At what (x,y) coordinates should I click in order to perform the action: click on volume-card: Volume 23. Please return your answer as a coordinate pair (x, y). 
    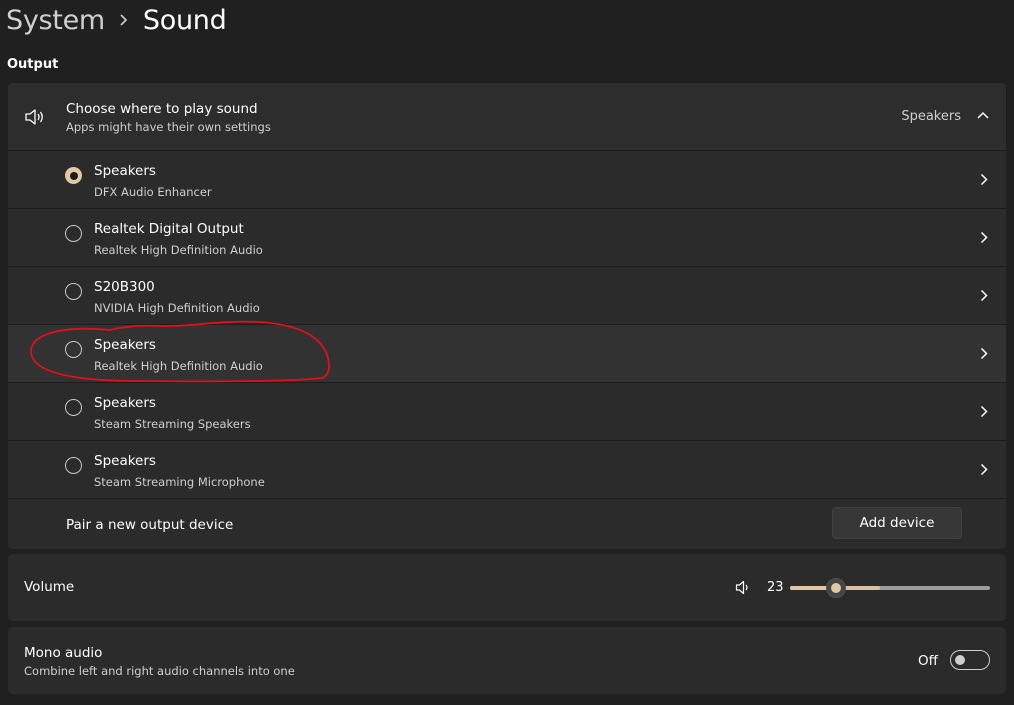
    Looking at the image, I should click on (507, 587).